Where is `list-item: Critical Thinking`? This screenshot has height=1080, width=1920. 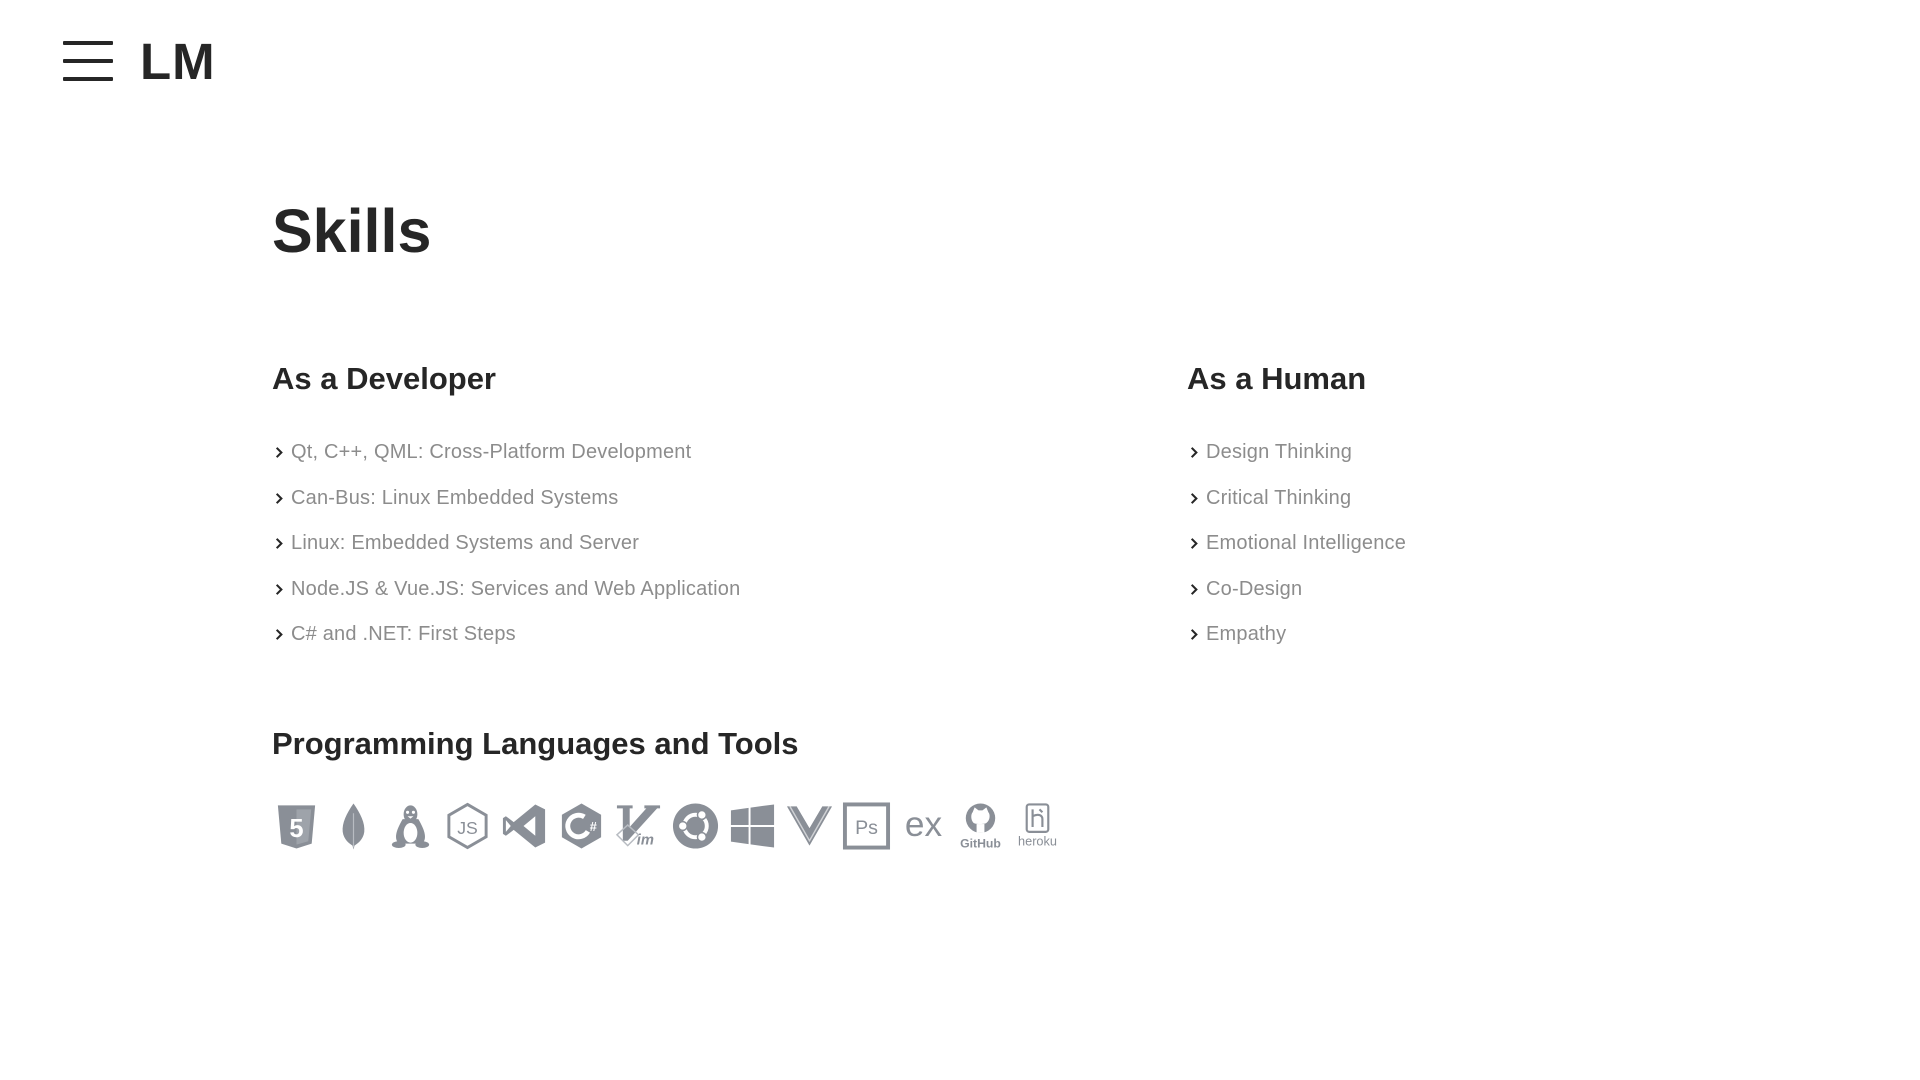
list-item: Critical Thinking is located at coordinates (1296, 499).